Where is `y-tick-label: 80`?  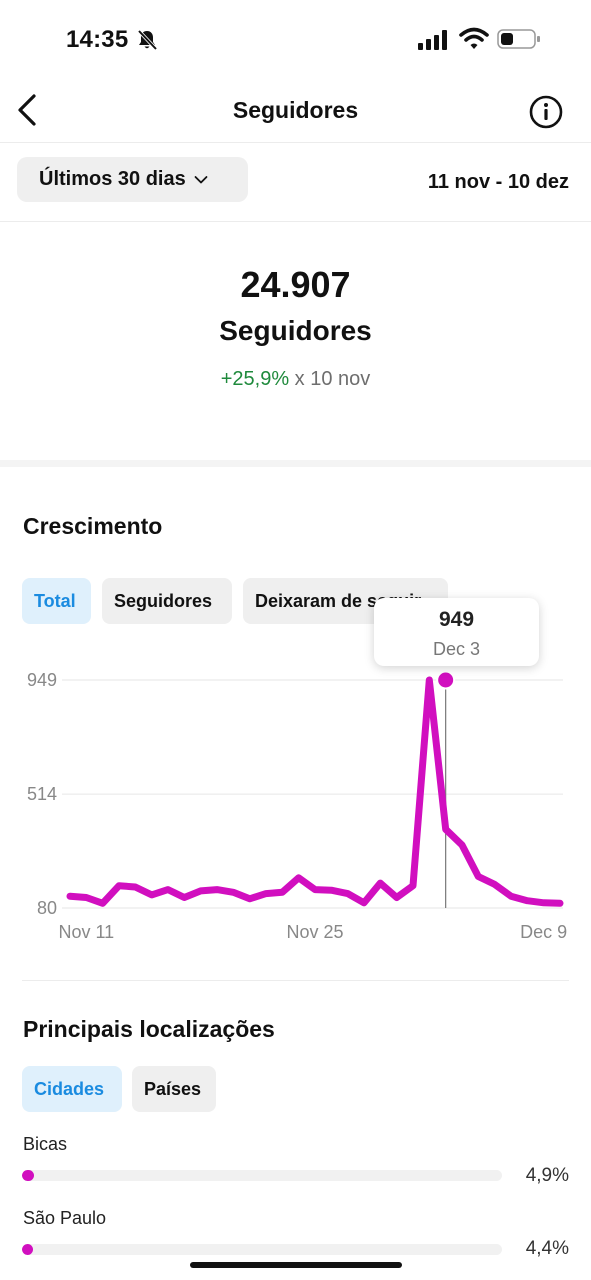 y-tick-label: 80 is located at coordinates (47, 908).